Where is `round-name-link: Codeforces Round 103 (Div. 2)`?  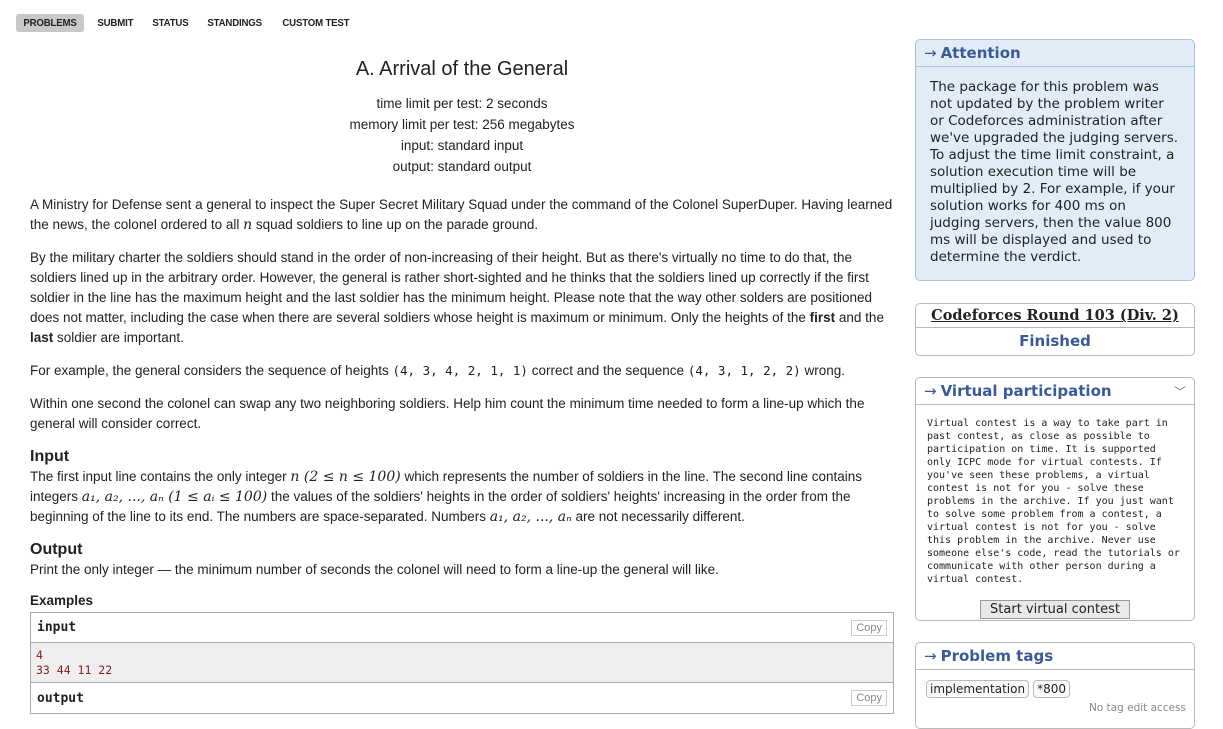 round-name-link: Codeforces Round 103 (Div. 2) is located at coordinates (1055, 316).